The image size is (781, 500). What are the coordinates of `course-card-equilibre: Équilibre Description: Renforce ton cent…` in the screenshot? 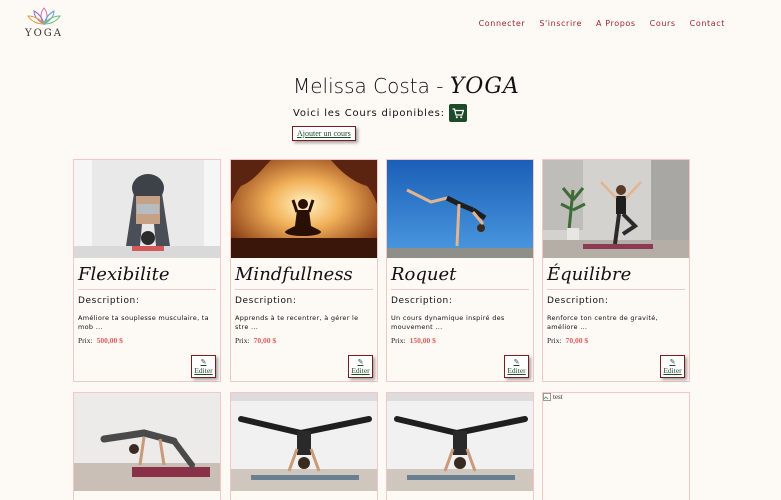 It's located at (616, 270).